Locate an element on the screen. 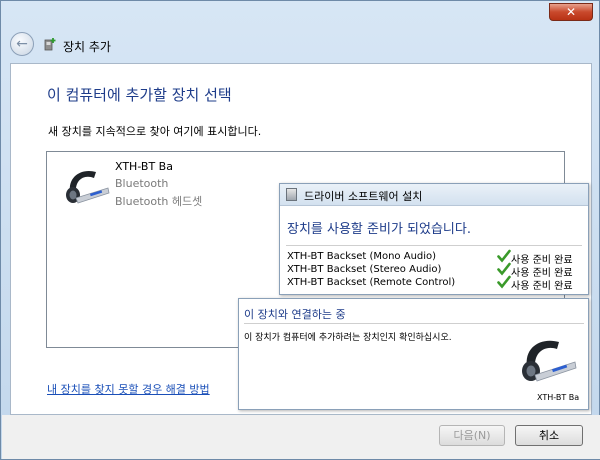 This screenshot has height=460, width=600. connecting-device-name: XTH-BT Ba is located at coordinates (558, 397).